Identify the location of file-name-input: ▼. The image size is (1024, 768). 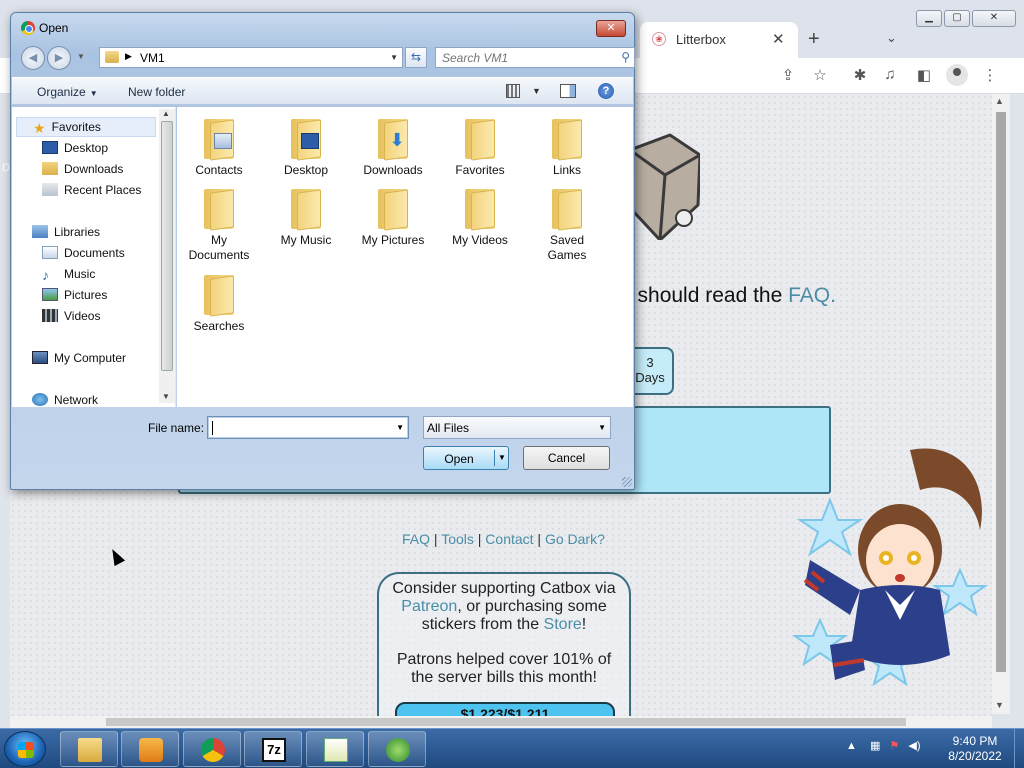
(308, 427).